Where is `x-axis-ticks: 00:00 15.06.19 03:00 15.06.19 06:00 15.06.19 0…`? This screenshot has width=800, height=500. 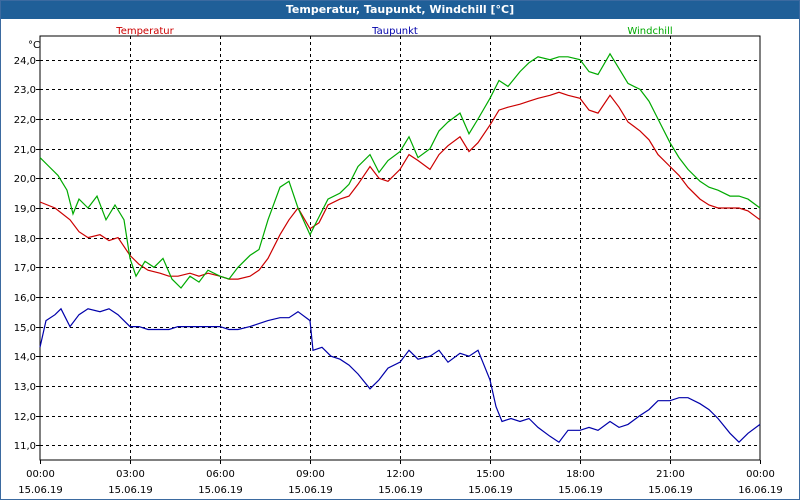 x-axis-ticks: 00:00 15.06.19 03:00 15.06.19 06:00 15.06.19 0… is located at coordinates (400, 478).